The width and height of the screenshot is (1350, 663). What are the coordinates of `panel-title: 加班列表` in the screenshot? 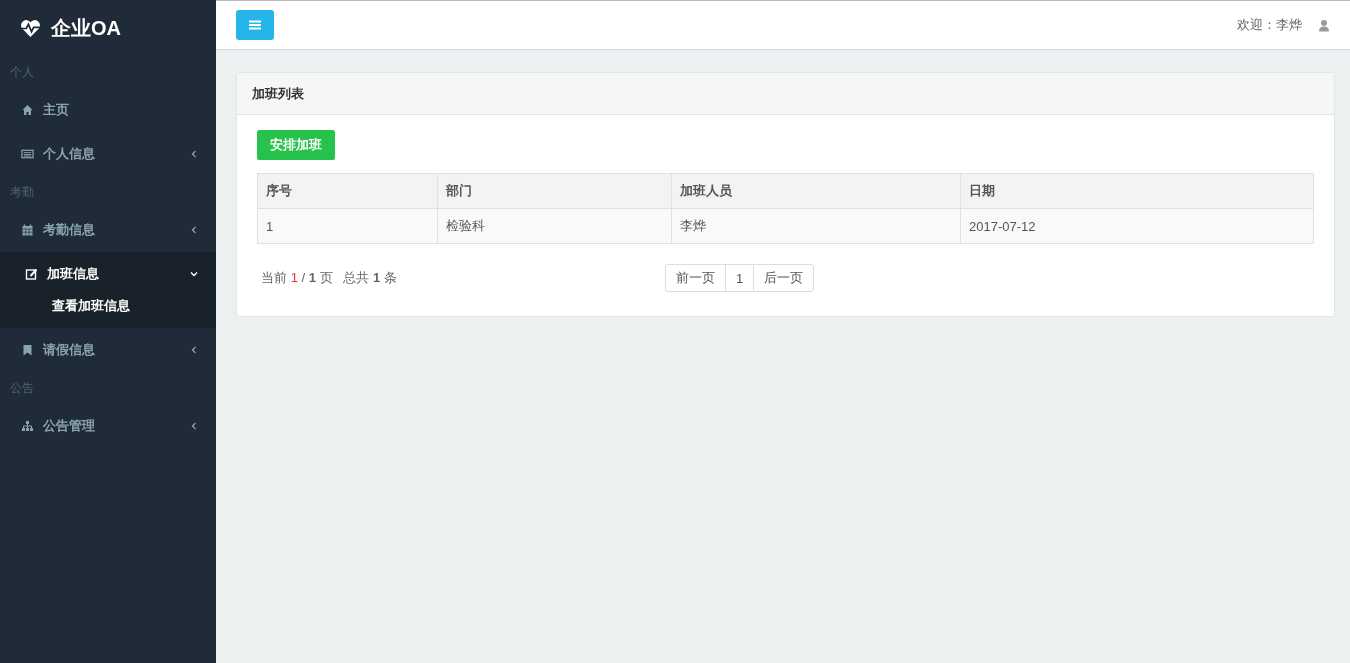 It's located at (278, 93).